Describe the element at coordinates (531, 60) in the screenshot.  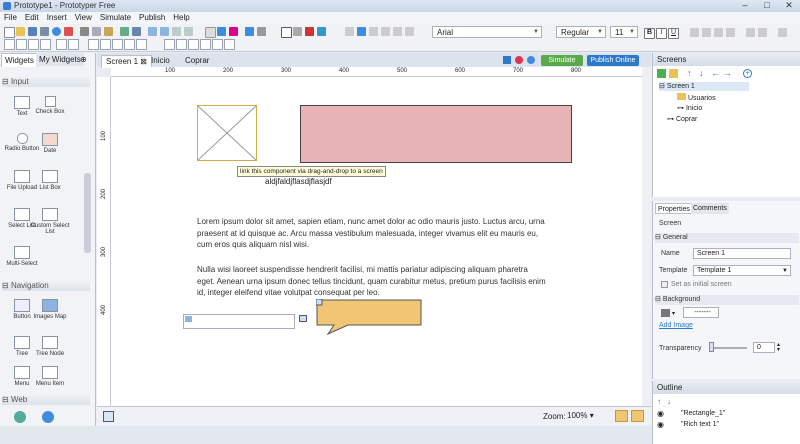
I see `info-icon` at that location.